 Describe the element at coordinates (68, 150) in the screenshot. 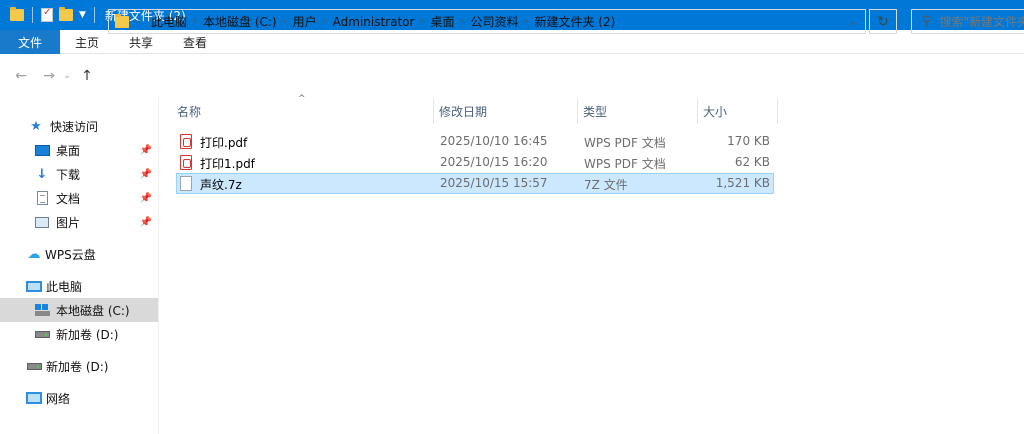

I see `nav-label: 桌面` at that location.